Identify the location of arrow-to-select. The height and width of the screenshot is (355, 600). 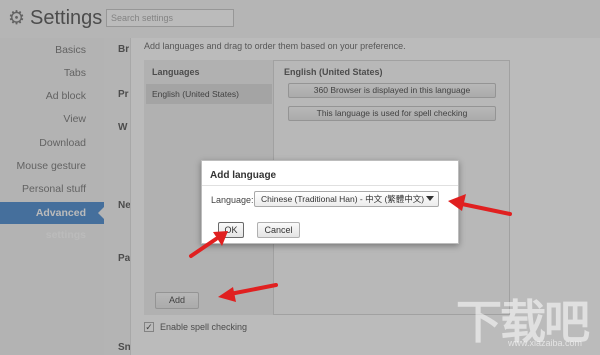
(480, 205).